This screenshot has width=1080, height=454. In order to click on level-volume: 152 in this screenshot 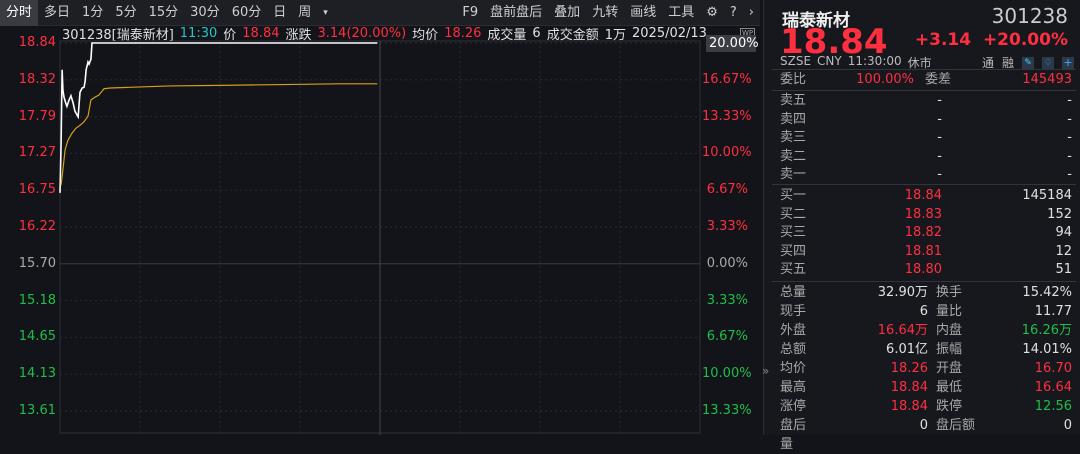, I will do `click(1059, 214)`.